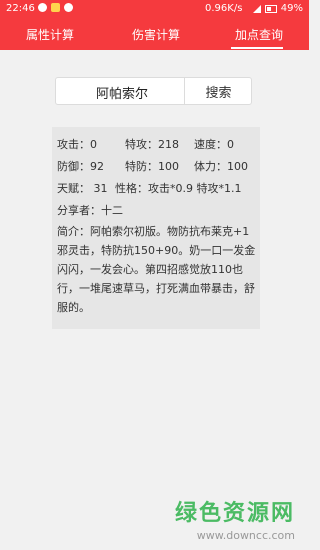 This screenshot has height=550, width=320. Describe the element at coordinates (221, 166) in the screenshot. I see `stat-hp: 体力：100` at that location.